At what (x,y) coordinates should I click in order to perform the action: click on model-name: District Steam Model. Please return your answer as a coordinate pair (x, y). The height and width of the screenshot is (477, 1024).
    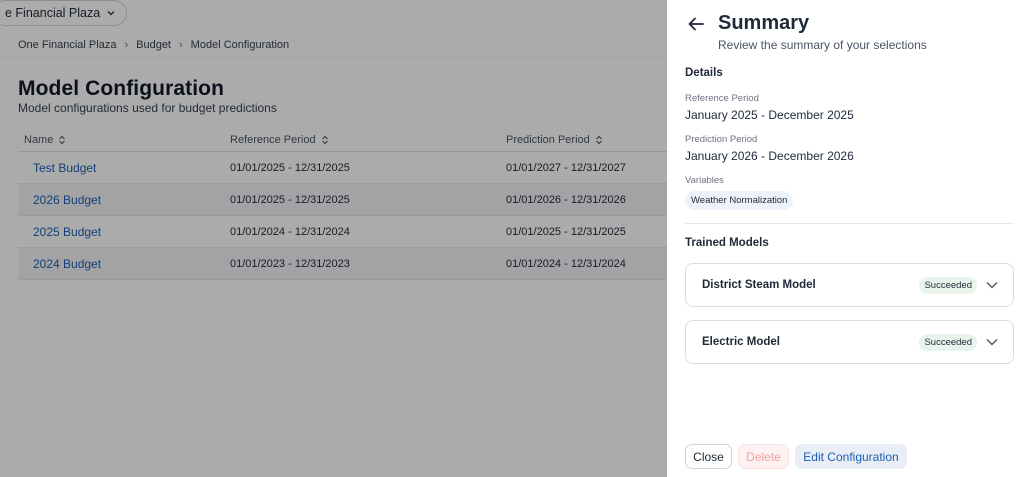
    Looking at the image, I should click on (759, 285).